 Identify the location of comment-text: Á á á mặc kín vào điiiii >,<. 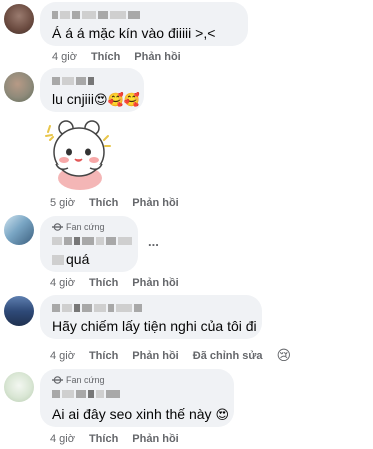
(134, 33).